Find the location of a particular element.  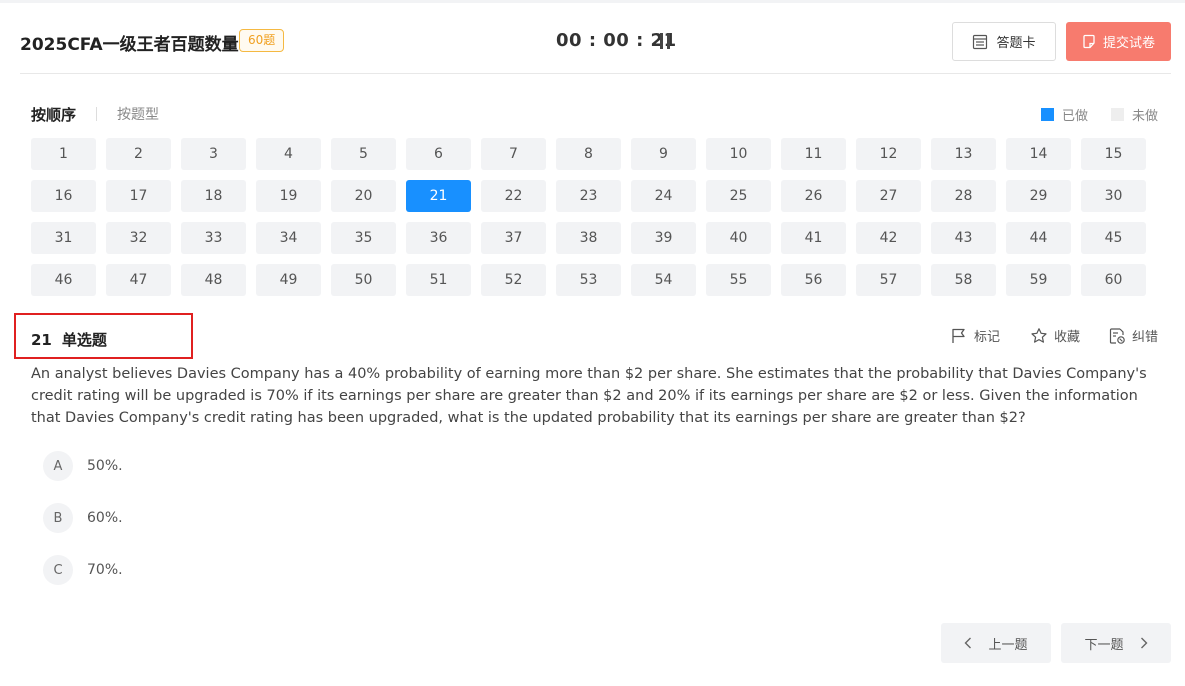

favorite-button: 收藏 is located at coordinates (1055, 335).